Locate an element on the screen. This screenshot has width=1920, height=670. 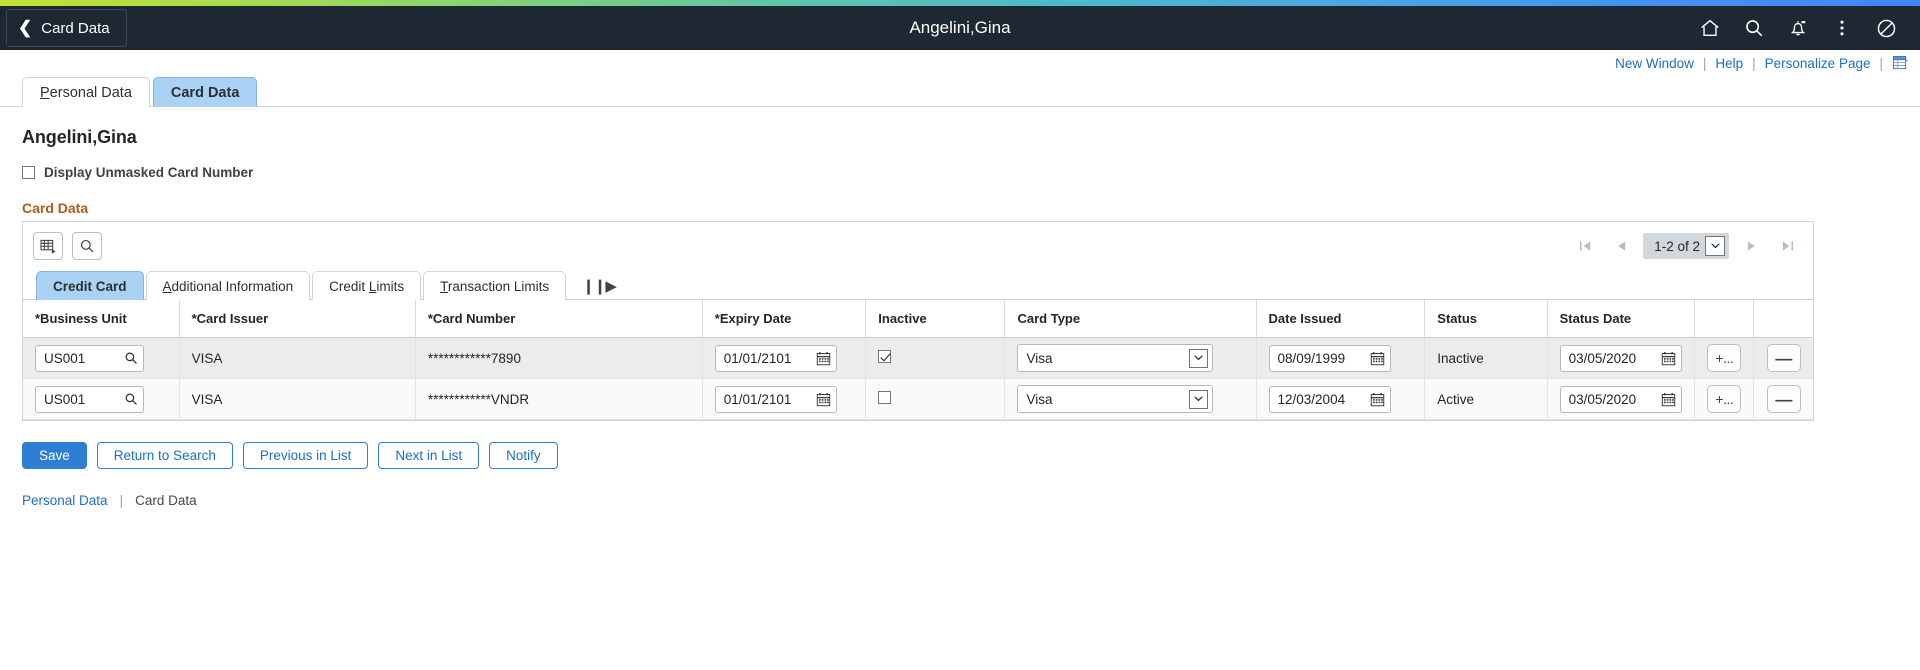
footer-personal-data-link: Personal Data is located at coordinates (65, 500).